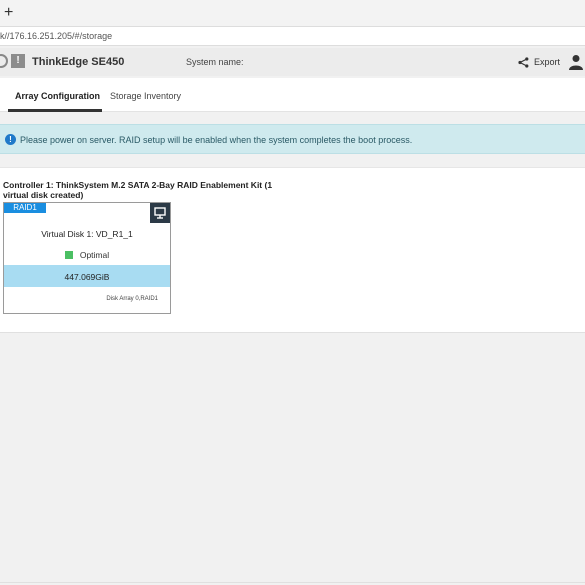 This screenshot has width=585, height=585. What do you see at coordinates (132, 299) in the screenshot?
I see `disk-array-info: Disk Array 0,RAID1` at bounding box center [132, 299].